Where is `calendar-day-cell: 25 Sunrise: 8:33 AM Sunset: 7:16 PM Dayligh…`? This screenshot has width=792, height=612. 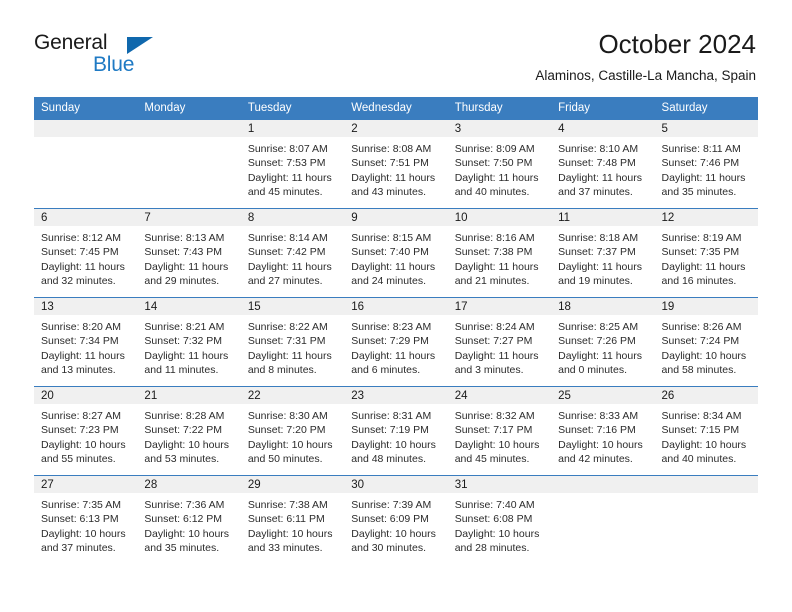
calendar-day-cell: 25 Sunrise: 8:33 AM Sunset: 7:16 PM Dayligh… is located at coordinates (603, 431).